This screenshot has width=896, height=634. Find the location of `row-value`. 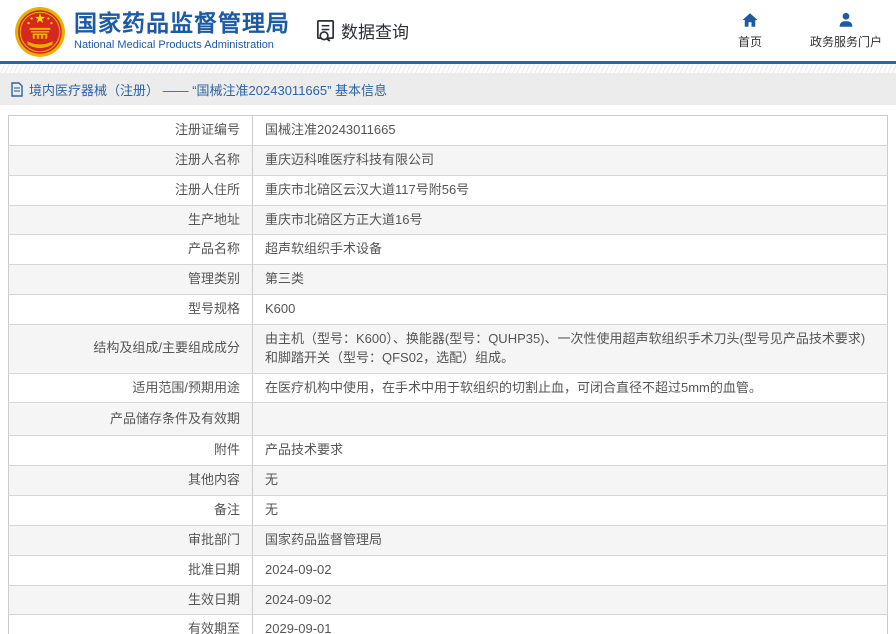

row-value is located at coordinates (570, 419).